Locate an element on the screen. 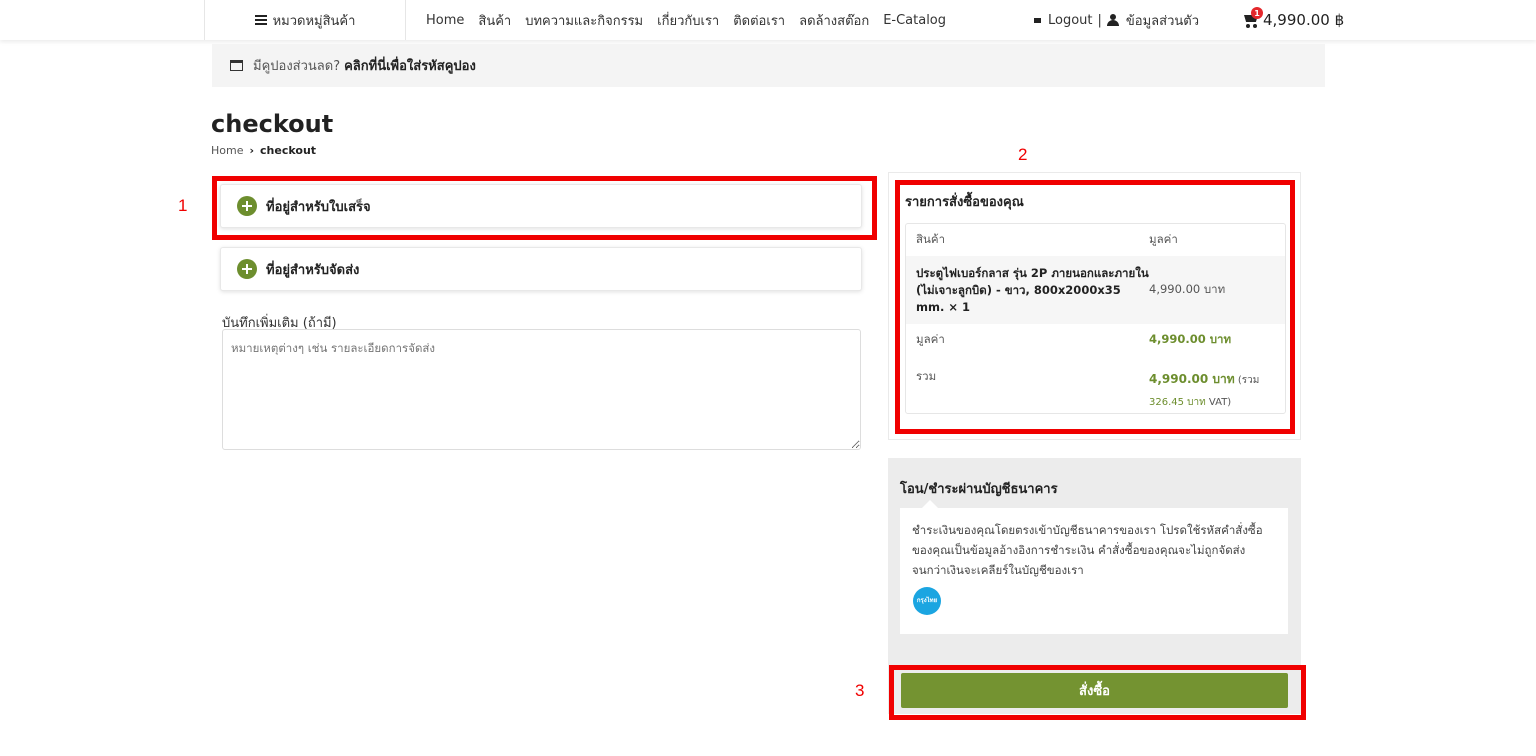 The image size is (1536, 756). coupon-link: คลิกที่นี่เพื่อใส่รหัสคูปอง is located at coordinates (410, 65).